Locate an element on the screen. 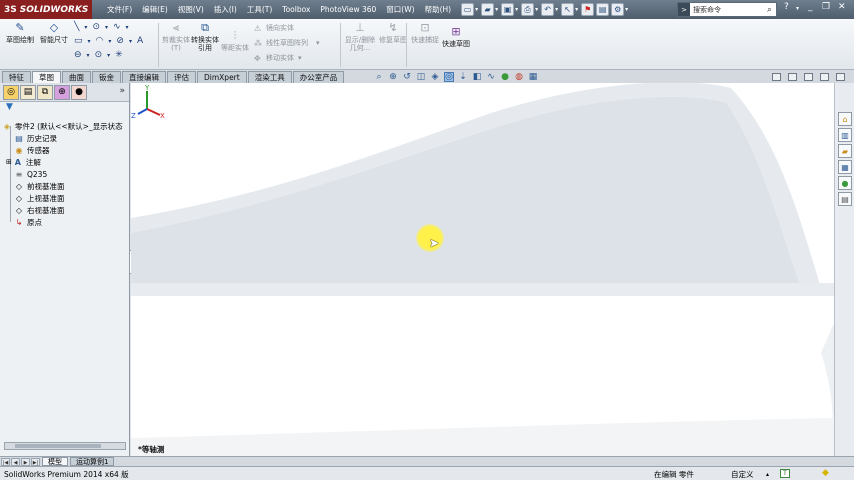  tree-item-history: ▤ 历史记录 is located at coordinates (35, 138).